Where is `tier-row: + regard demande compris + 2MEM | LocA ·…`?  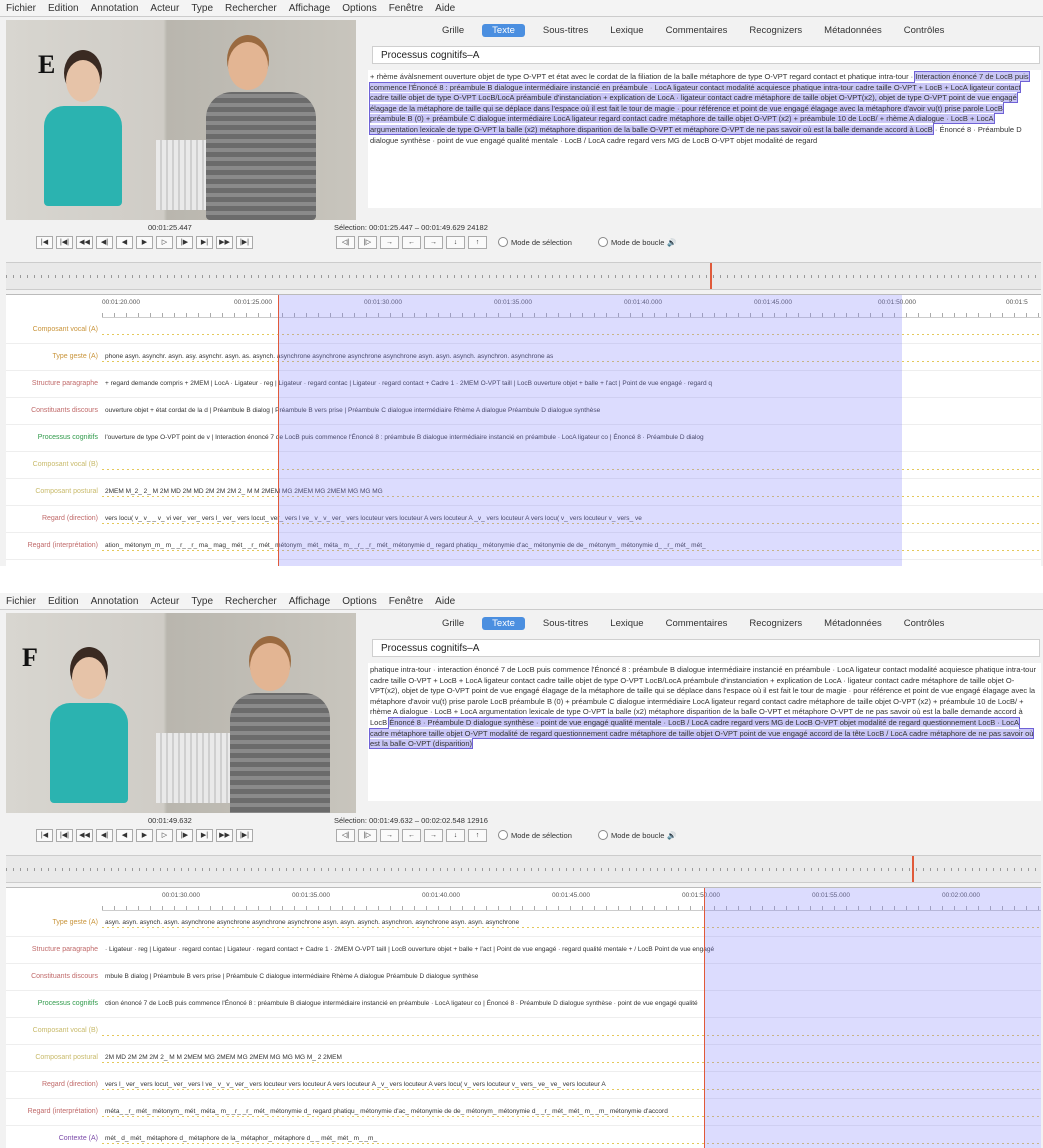
tier-row: + regard demande compris + 2MEM | LocA ·… is located at coordinates (571, 384).